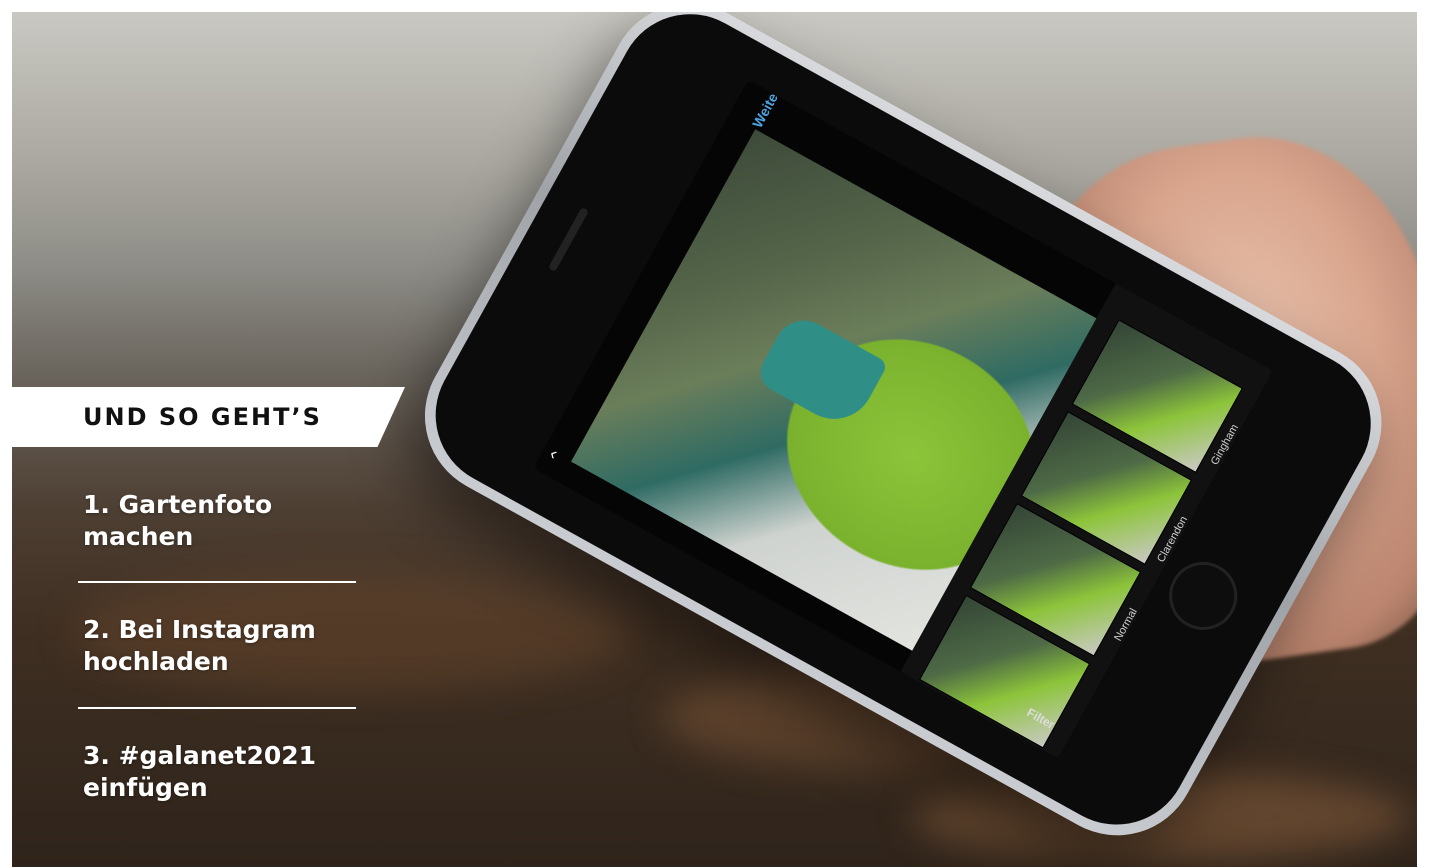 The image size is (1429, 867). I want to click on back-chevron-icon: ‹, so click(553, 453).